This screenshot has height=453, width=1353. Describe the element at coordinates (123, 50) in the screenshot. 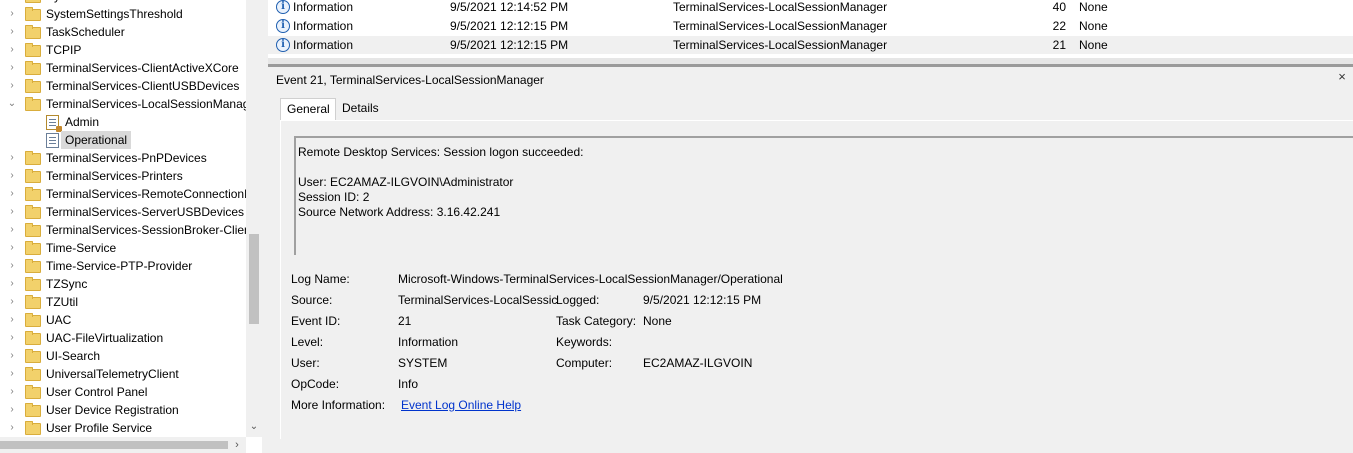

I see `tree-item-tcpip: › TCPIP` at that location.